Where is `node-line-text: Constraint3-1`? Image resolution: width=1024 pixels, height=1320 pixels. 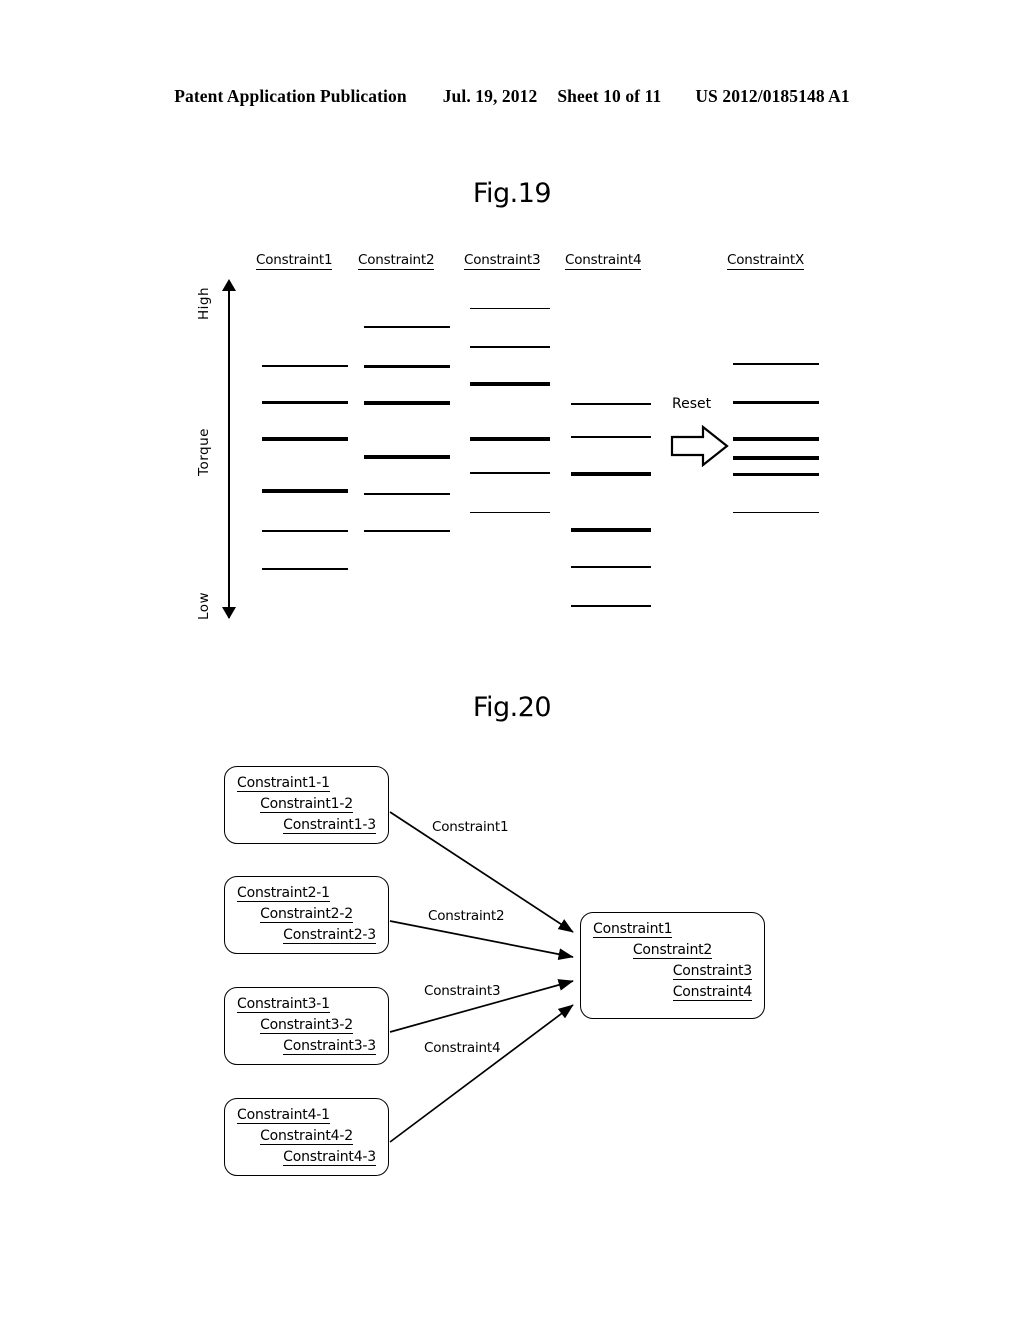
node-line-text: Constraint3-1 is located at coordinates (283, 1004).